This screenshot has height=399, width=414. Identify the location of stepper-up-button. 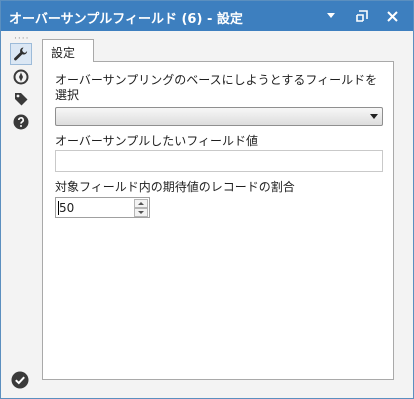
(141, 203).